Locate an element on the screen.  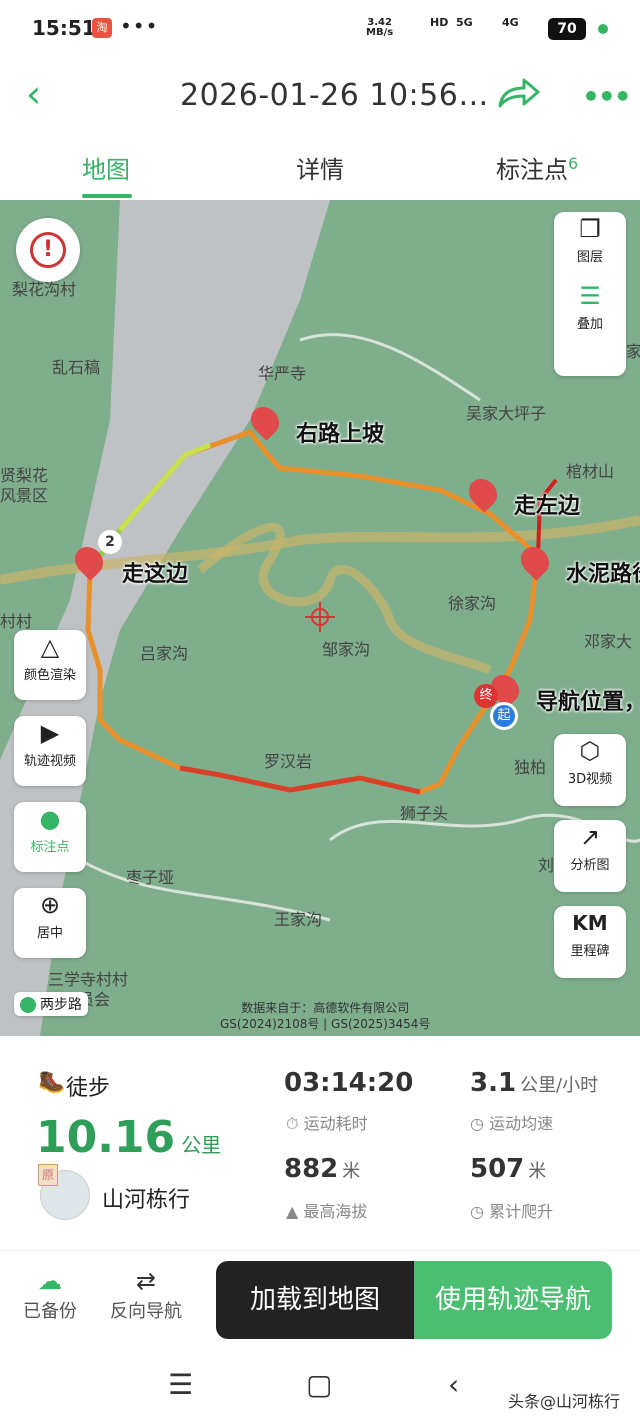
overlay-icon: ☰ is located at coordinates (590, 296).